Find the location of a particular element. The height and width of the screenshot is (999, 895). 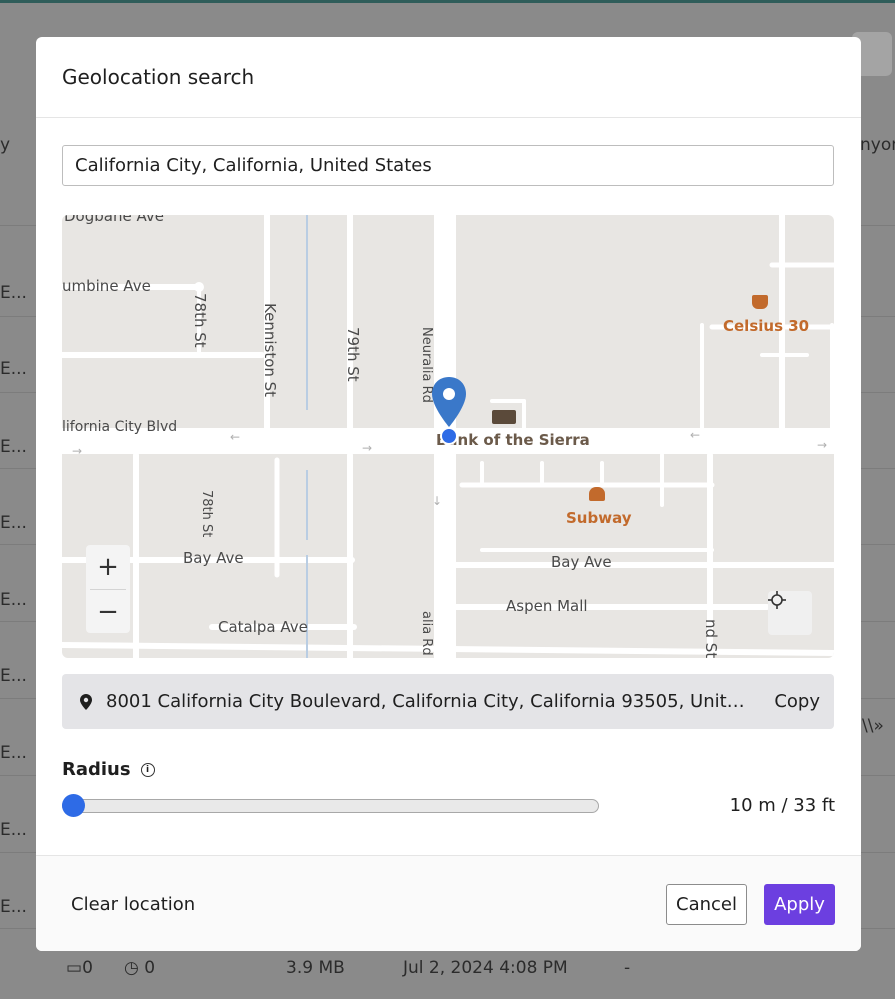

crosshair-icon is located at coordinates (777, 600).